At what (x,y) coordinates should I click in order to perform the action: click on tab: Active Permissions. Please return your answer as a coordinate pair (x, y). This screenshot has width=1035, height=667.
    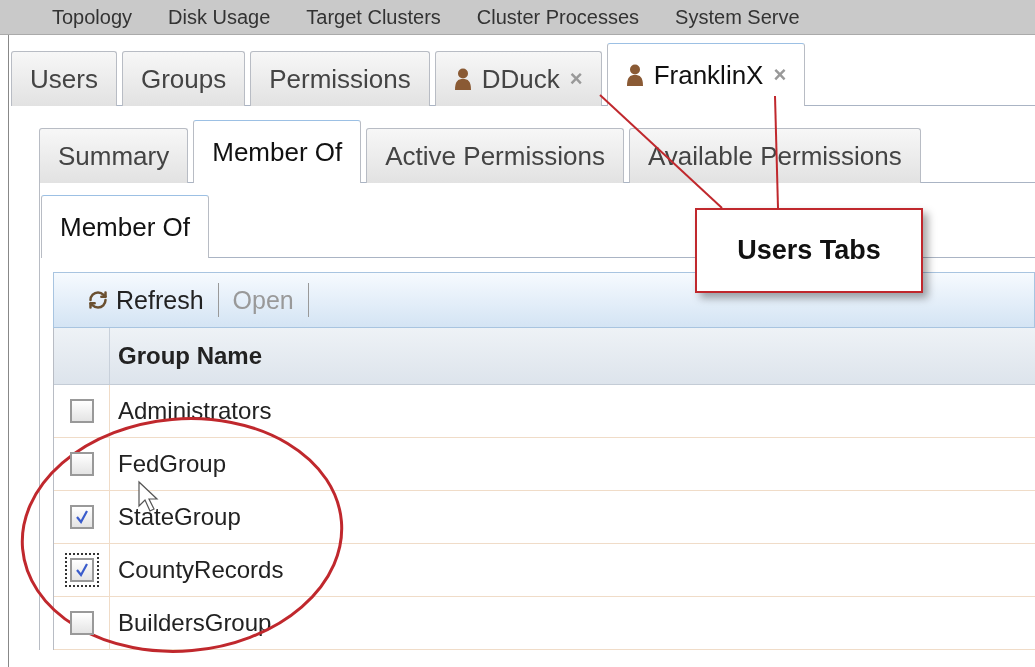
    Looking at the image, I should click on (495, 155).